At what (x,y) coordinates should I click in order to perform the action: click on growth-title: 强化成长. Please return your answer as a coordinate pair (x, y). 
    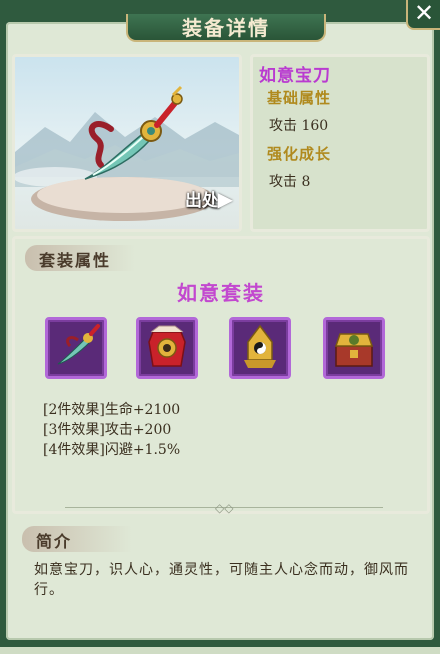
    Looking at the image, I should click on (299, 154).